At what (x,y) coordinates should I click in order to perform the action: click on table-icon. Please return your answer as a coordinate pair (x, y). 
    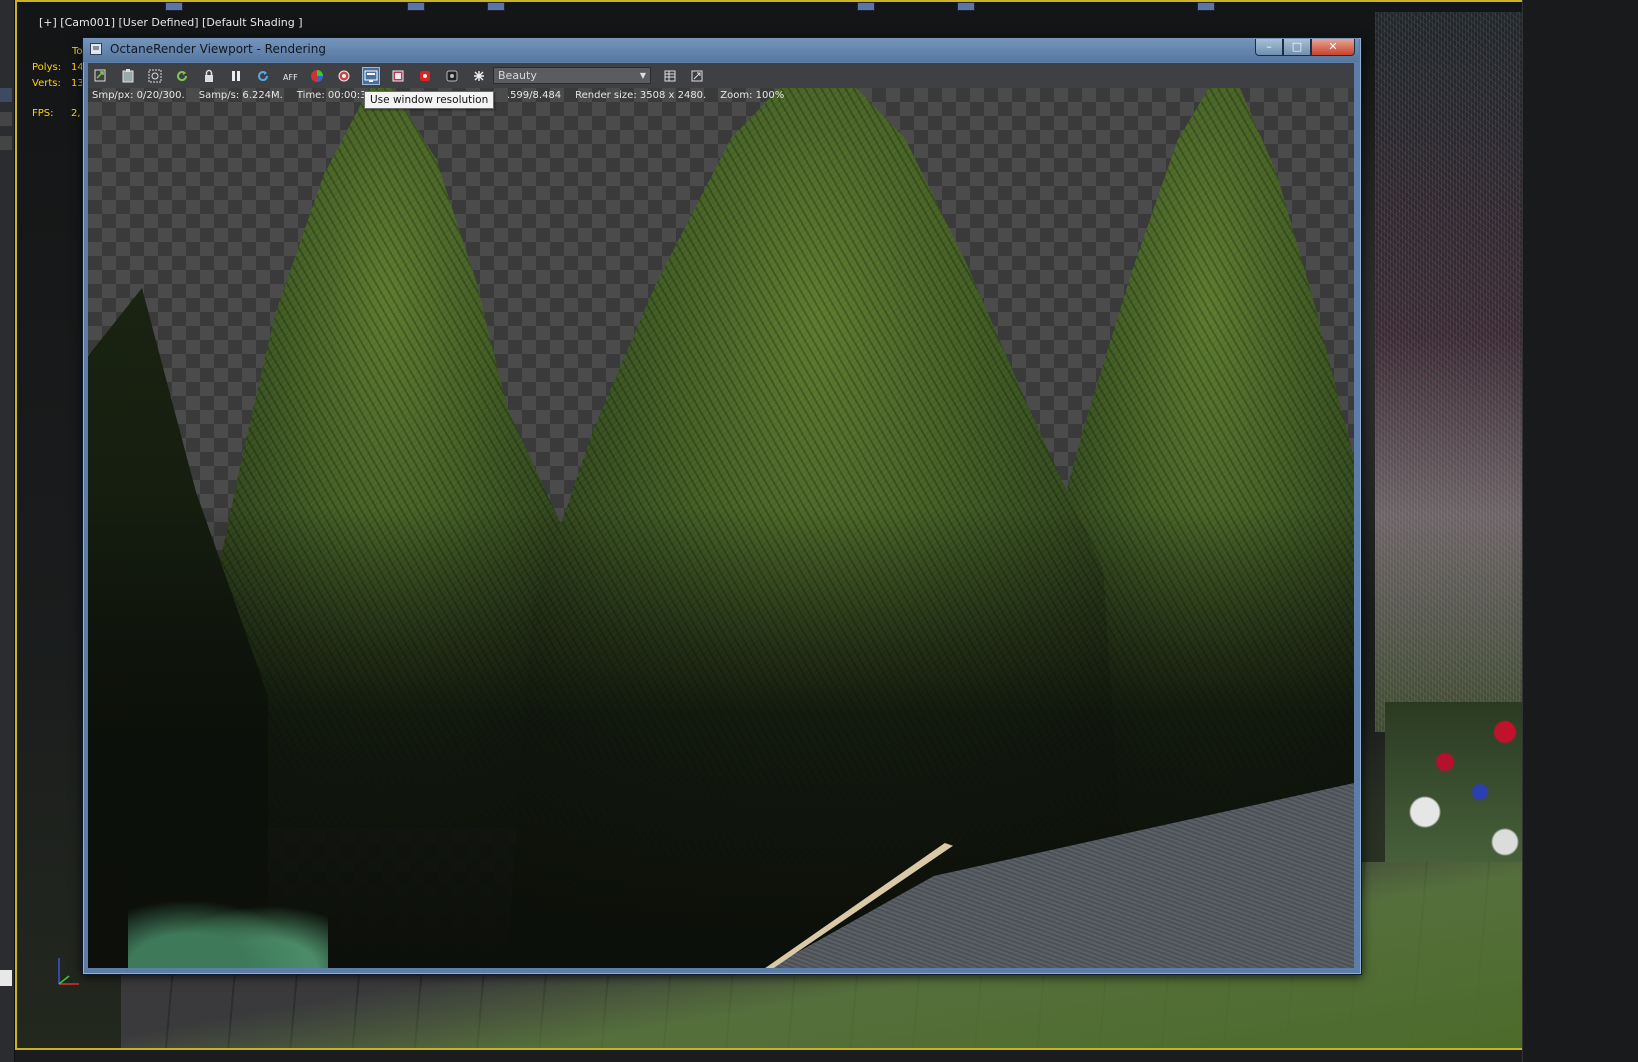
    Looking at the image, I should click on (670, 76).